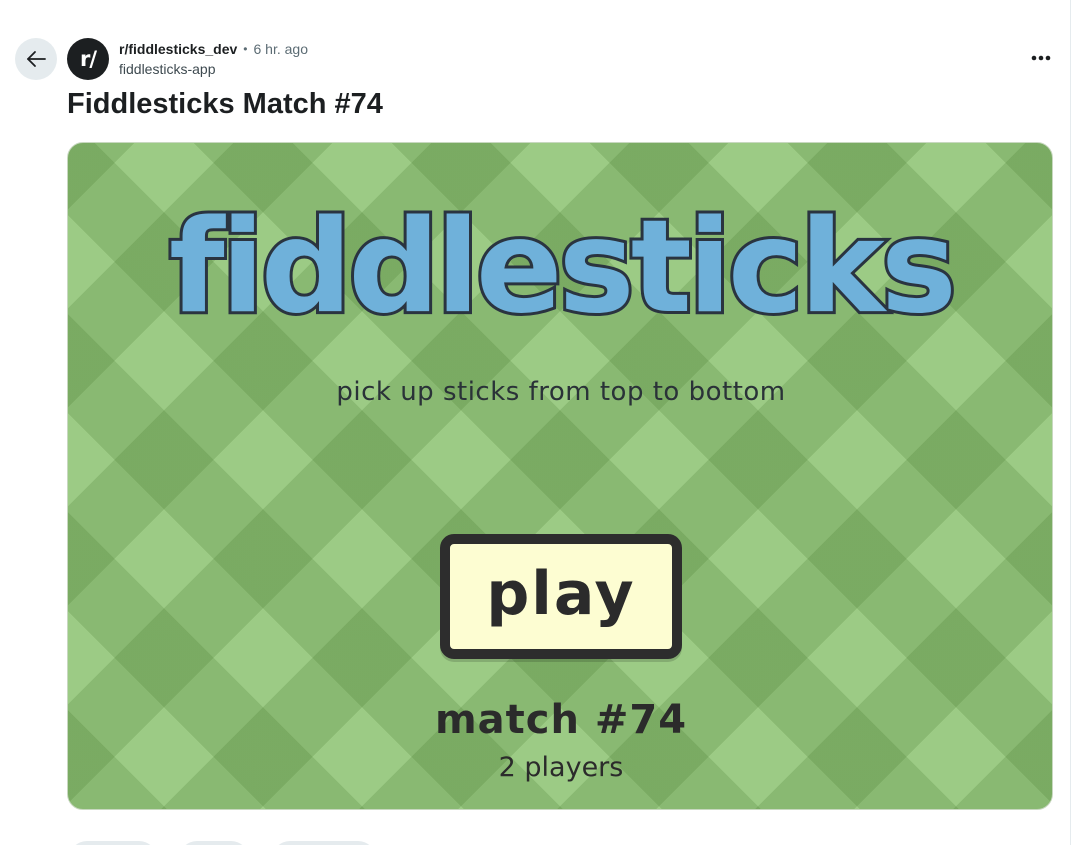 The image size is (1075, 845). I want to click on avatar-text: r/, so click(88, 59).